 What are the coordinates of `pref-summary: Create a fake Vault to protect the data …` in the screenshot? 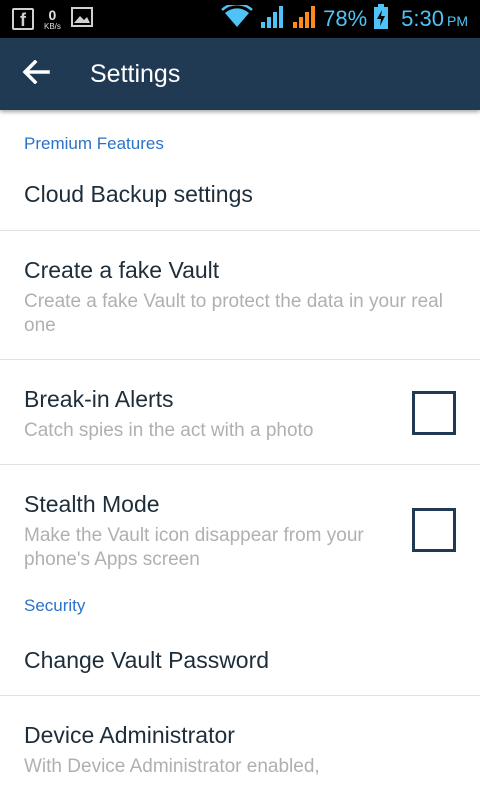 It's located at (233, 313).